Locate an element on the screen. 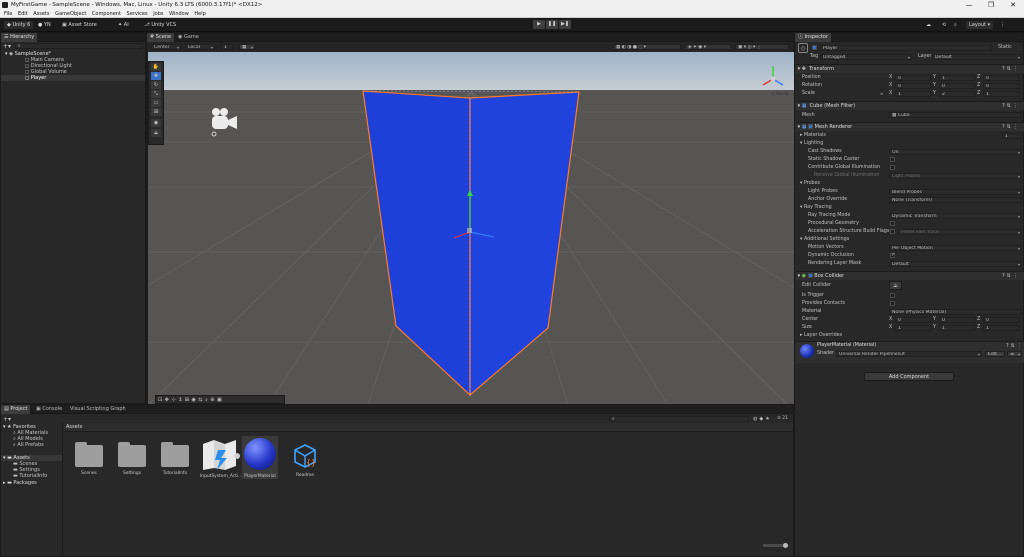 This screenshot has width=1024, height=557. menu-window: Window is located at coordinates (179, 14).